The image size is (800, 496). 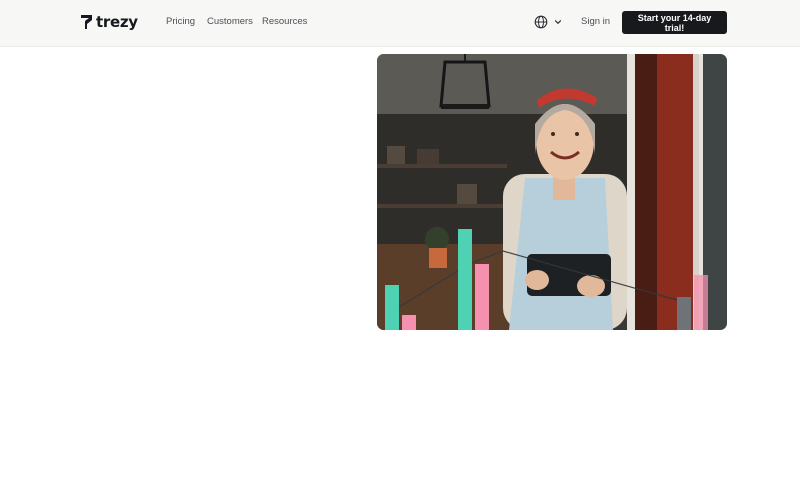 I want to click on start-trial-button: Start your 14-day trial!, so click(x=674, y=22).